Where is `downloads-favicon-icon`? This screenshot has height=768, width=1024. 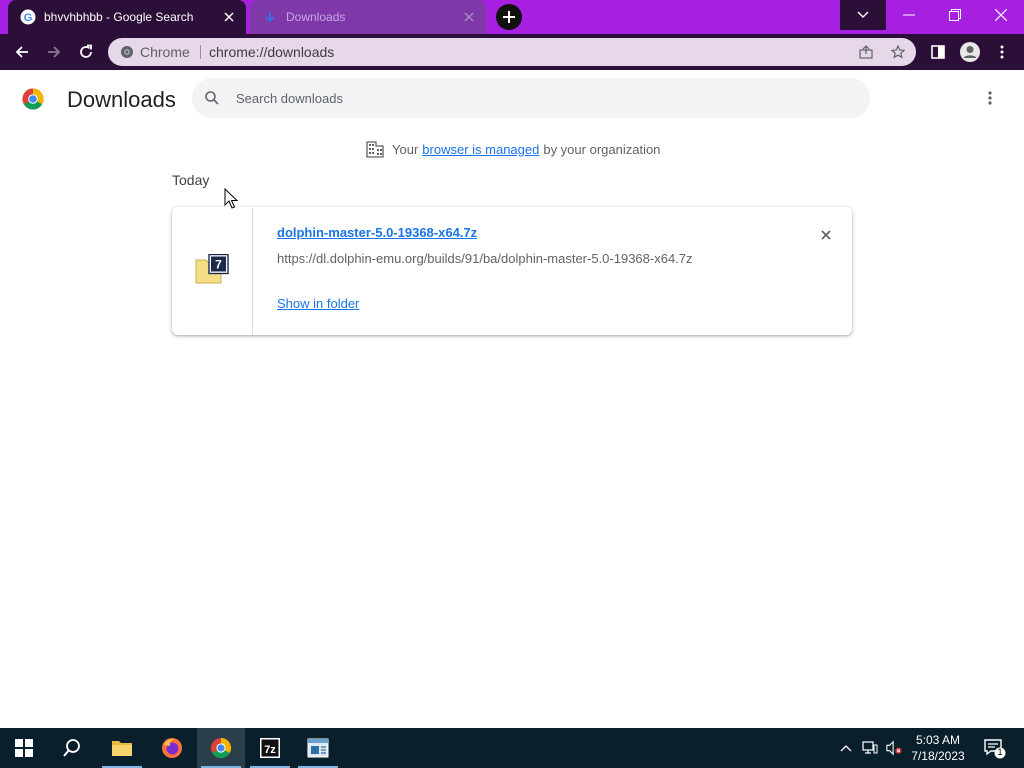 downloads-favicon-icon is located at coordinates (270, 17).